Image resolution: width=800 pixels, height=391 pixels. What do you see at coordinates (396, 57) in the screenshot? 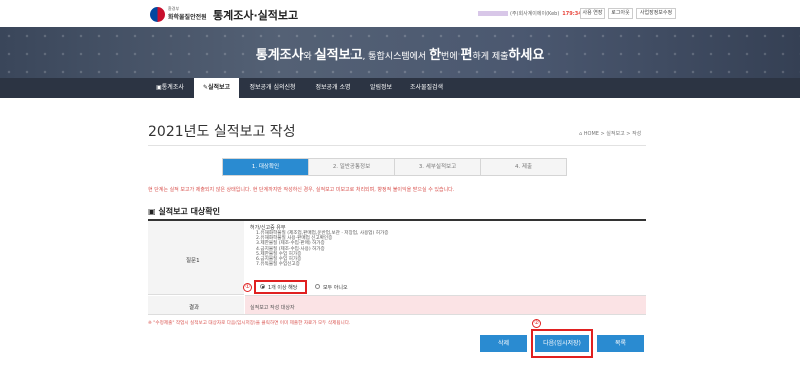
I see `banner-text-part: , 통합시스템에서` at bounding box center [396, 57].